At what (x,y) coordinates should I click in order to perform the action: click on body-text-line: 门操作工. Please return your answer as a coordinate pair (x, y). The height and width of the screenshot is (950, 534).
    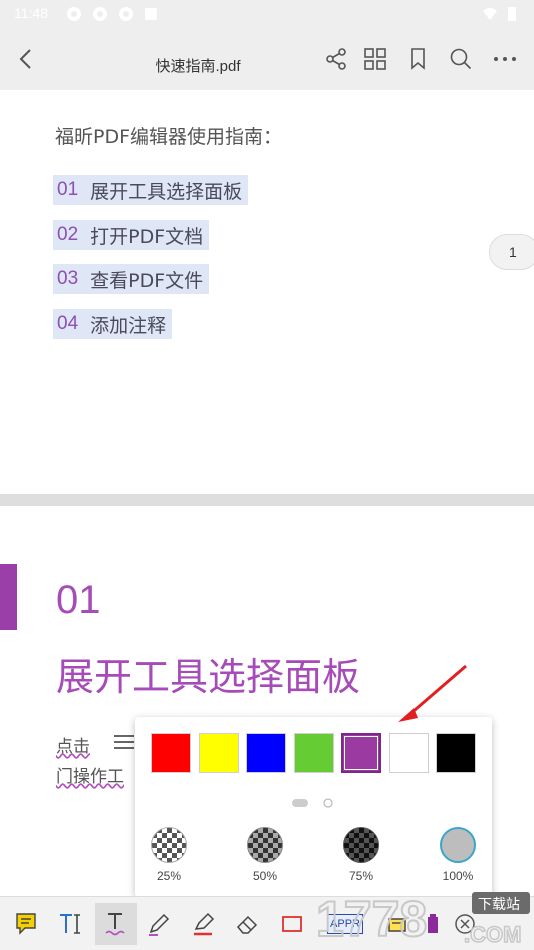
    Looking at the image, I should click on (90, 777).